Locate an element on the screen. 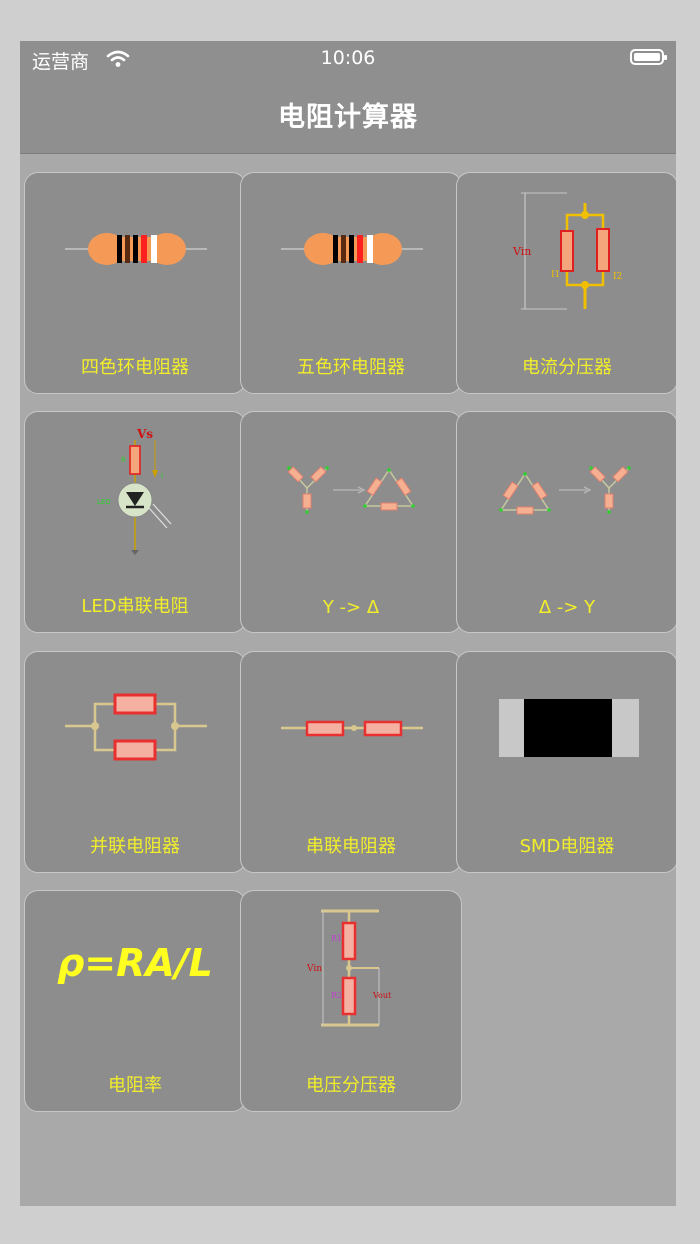 This screenshot has height=1244, width=700. tile-label: 串联电阻器 is located at coordinates (351, 846).